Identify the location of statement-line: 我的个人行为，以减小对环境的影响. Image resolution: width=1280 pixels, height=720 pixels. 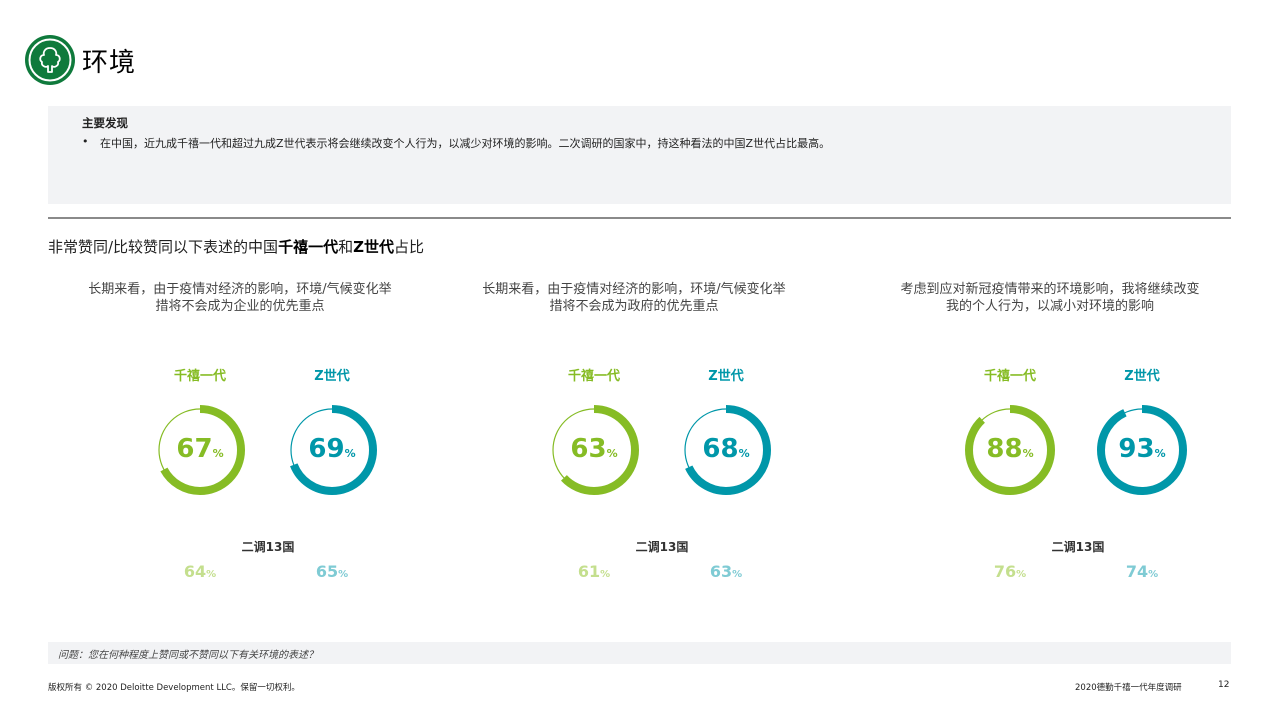
(1049, 306).